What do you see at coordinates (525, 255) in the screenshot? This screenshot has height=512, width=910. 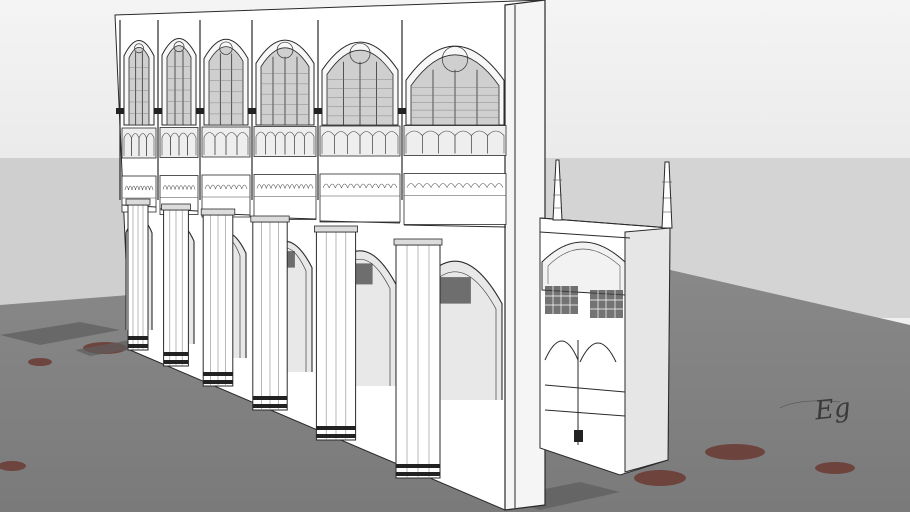 I see `end-buttress` at bounding box center [525, 255].